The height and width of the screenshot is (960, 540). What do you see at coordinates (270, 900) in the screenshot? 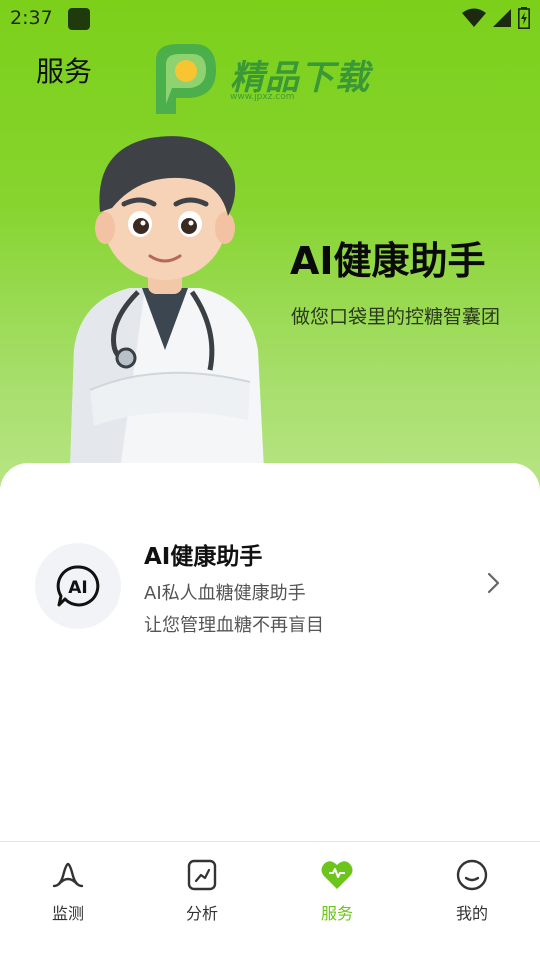
I see `bottom-nav: 监测 分析 服务 我的` at bounding box center [270, 900].